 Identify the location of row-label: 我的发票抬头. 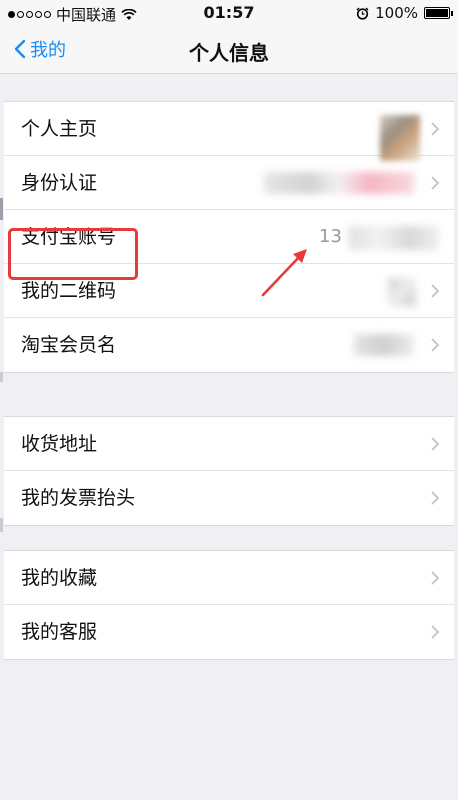
(78, 498).